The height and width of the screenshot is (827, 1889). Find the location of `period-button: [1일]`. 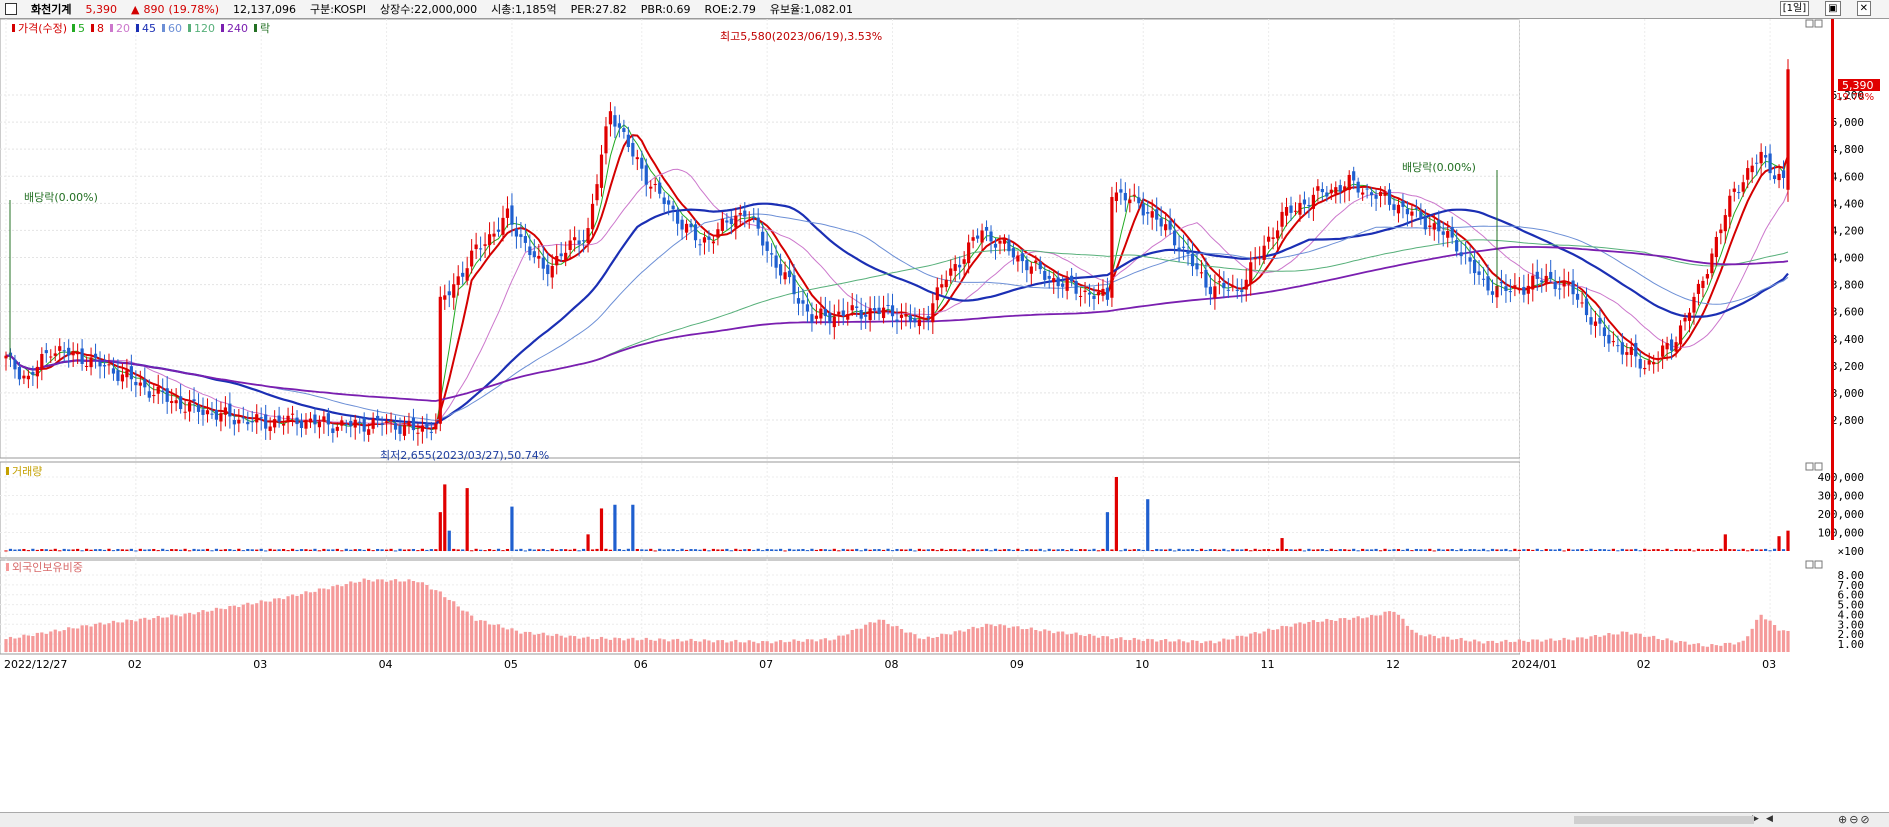

period-button: [1일] is located at coordinates (1794, 8).